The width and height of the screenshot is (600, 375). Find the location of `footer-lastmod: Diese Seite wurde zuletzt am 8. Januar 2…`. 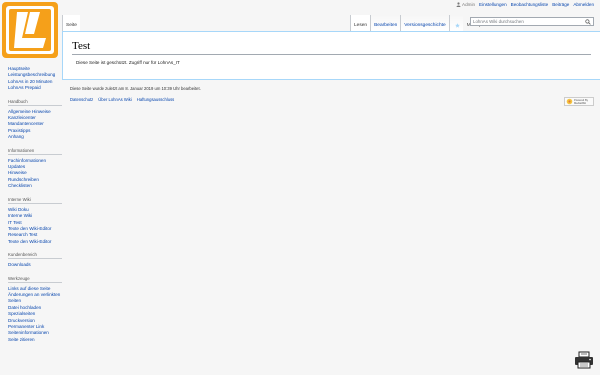

footer-lastmod: Diese Seite wurde zuletzt am 8. Januar 2… is located at coordinates (135, 88).